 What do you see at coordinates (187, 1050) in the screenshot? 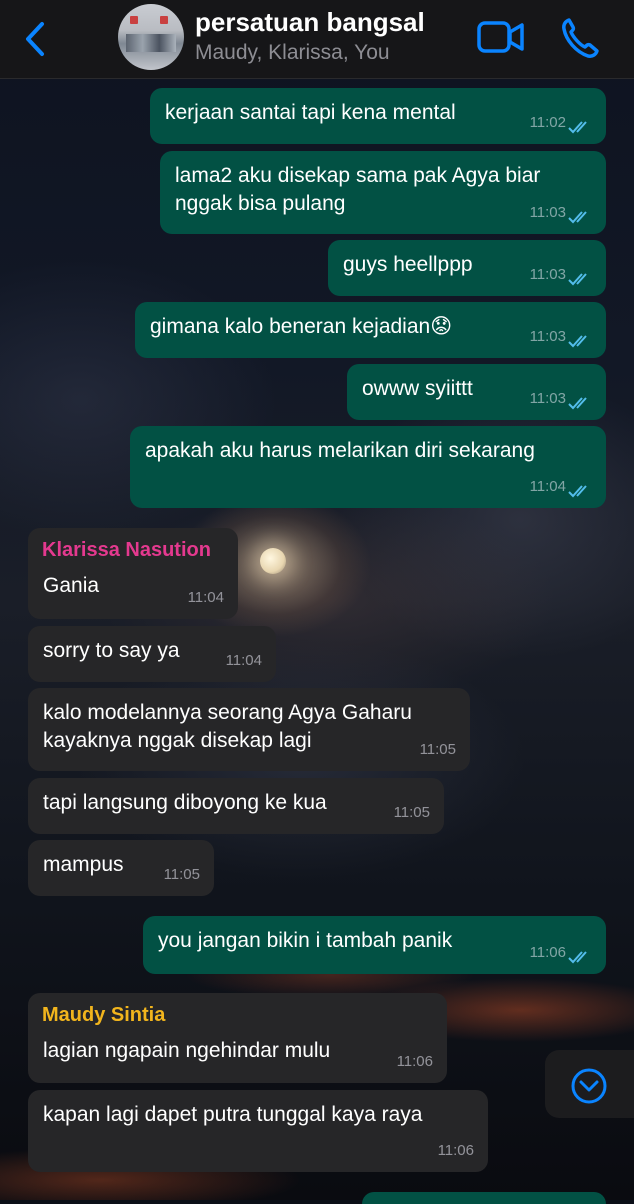
I see `message-text: lagian ngapain ngehindar mulu` at bounding box center [187, 1050].